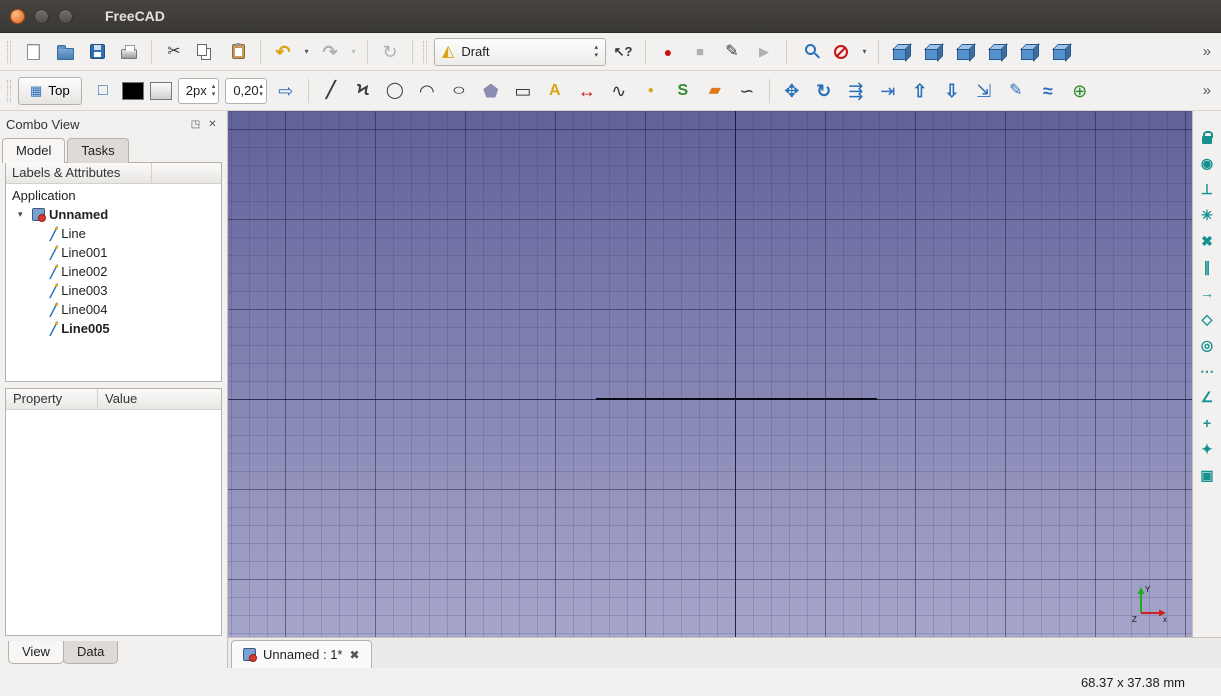 The image size is (1221, 696). Describe the element at coordinates (459, 91) in the screenshot. I see `draft-ellipse-button: ○` at that location.